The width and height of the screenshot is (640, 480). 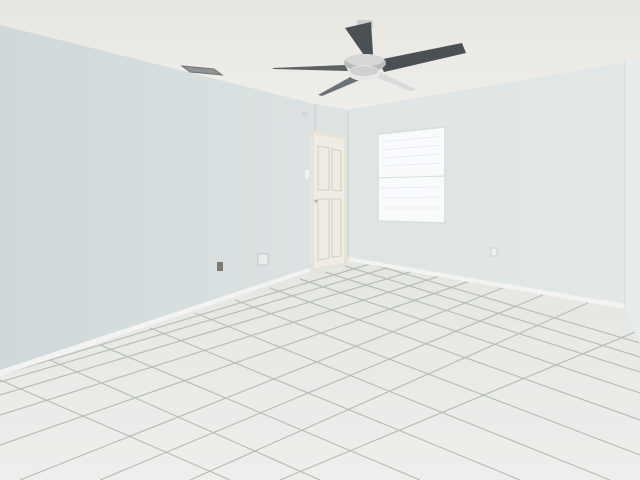 I want to click on light-switch, so click(x=307, y=174).